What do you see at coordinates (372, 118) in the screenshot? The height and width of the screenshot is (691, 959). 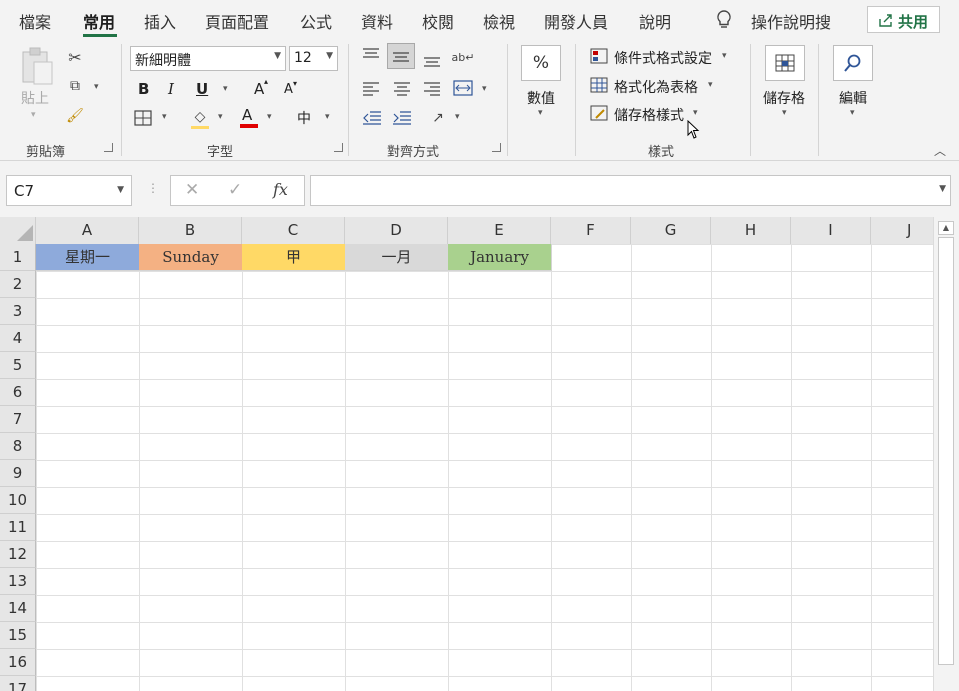 I see `decrease-indent-icon` at bounding box center [372, 118].